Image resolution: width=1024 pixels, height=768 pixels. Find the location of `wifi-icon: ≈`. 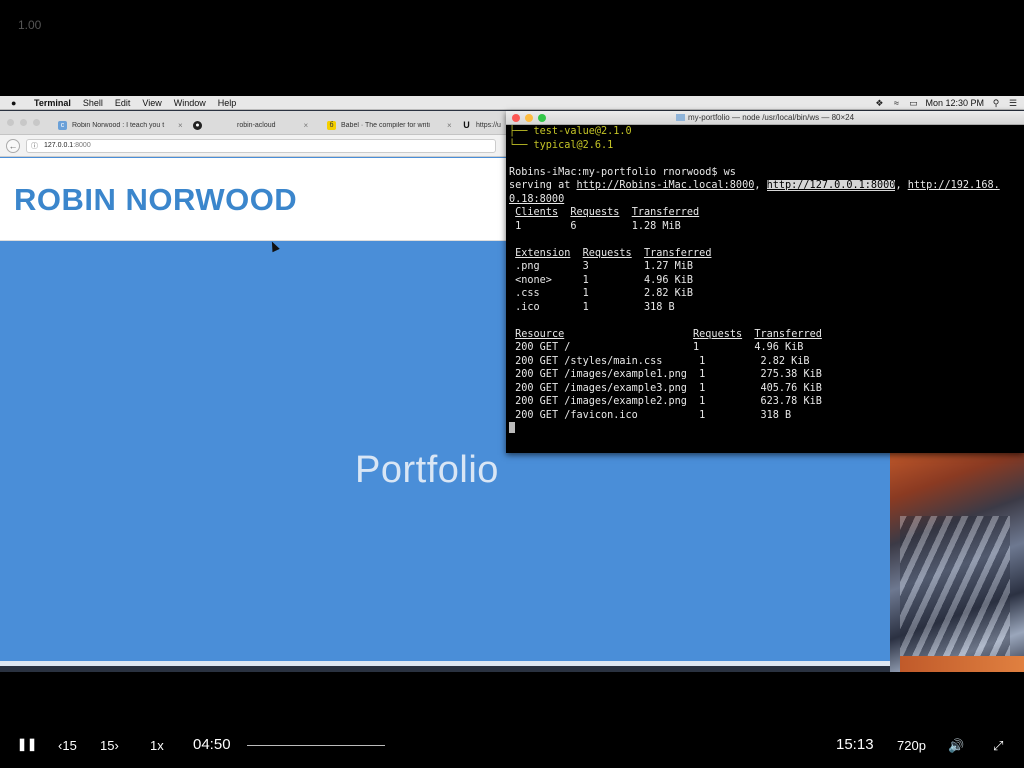

wifi-icon: ≈ is located at coordinates (896, 103).